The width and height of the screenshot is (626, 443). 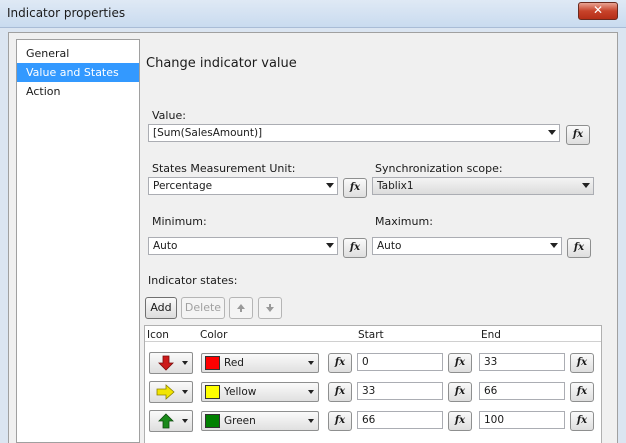 What do you see at coordinates (165, 246) in the screenshot?
I see `minimum-text: Auto` at bounding box center [165, 246].